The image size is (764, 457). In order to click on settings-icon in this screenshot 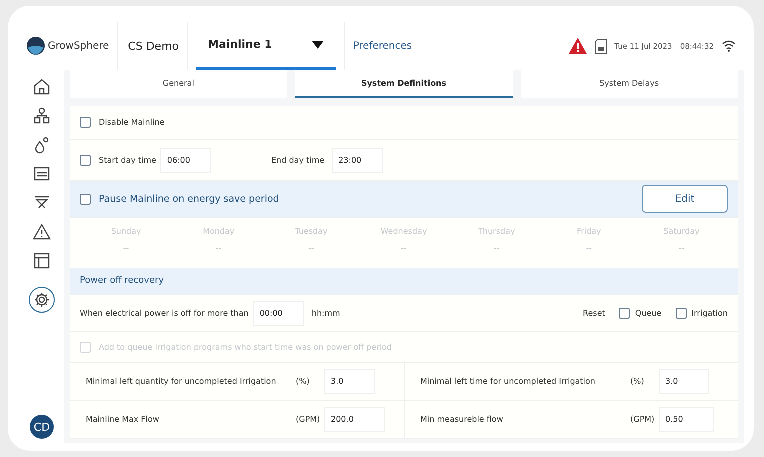, I will do `click(42, 300)`.